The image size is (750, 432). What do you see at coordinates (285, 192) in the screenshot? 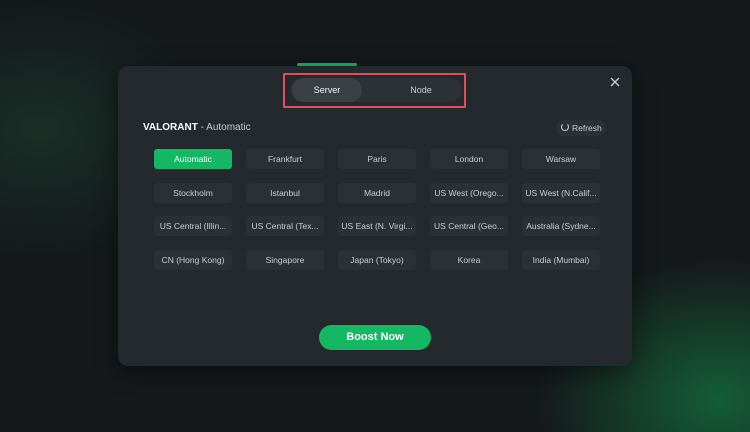
I see `server-option: Istanbul` at bounding box center [285, 192].